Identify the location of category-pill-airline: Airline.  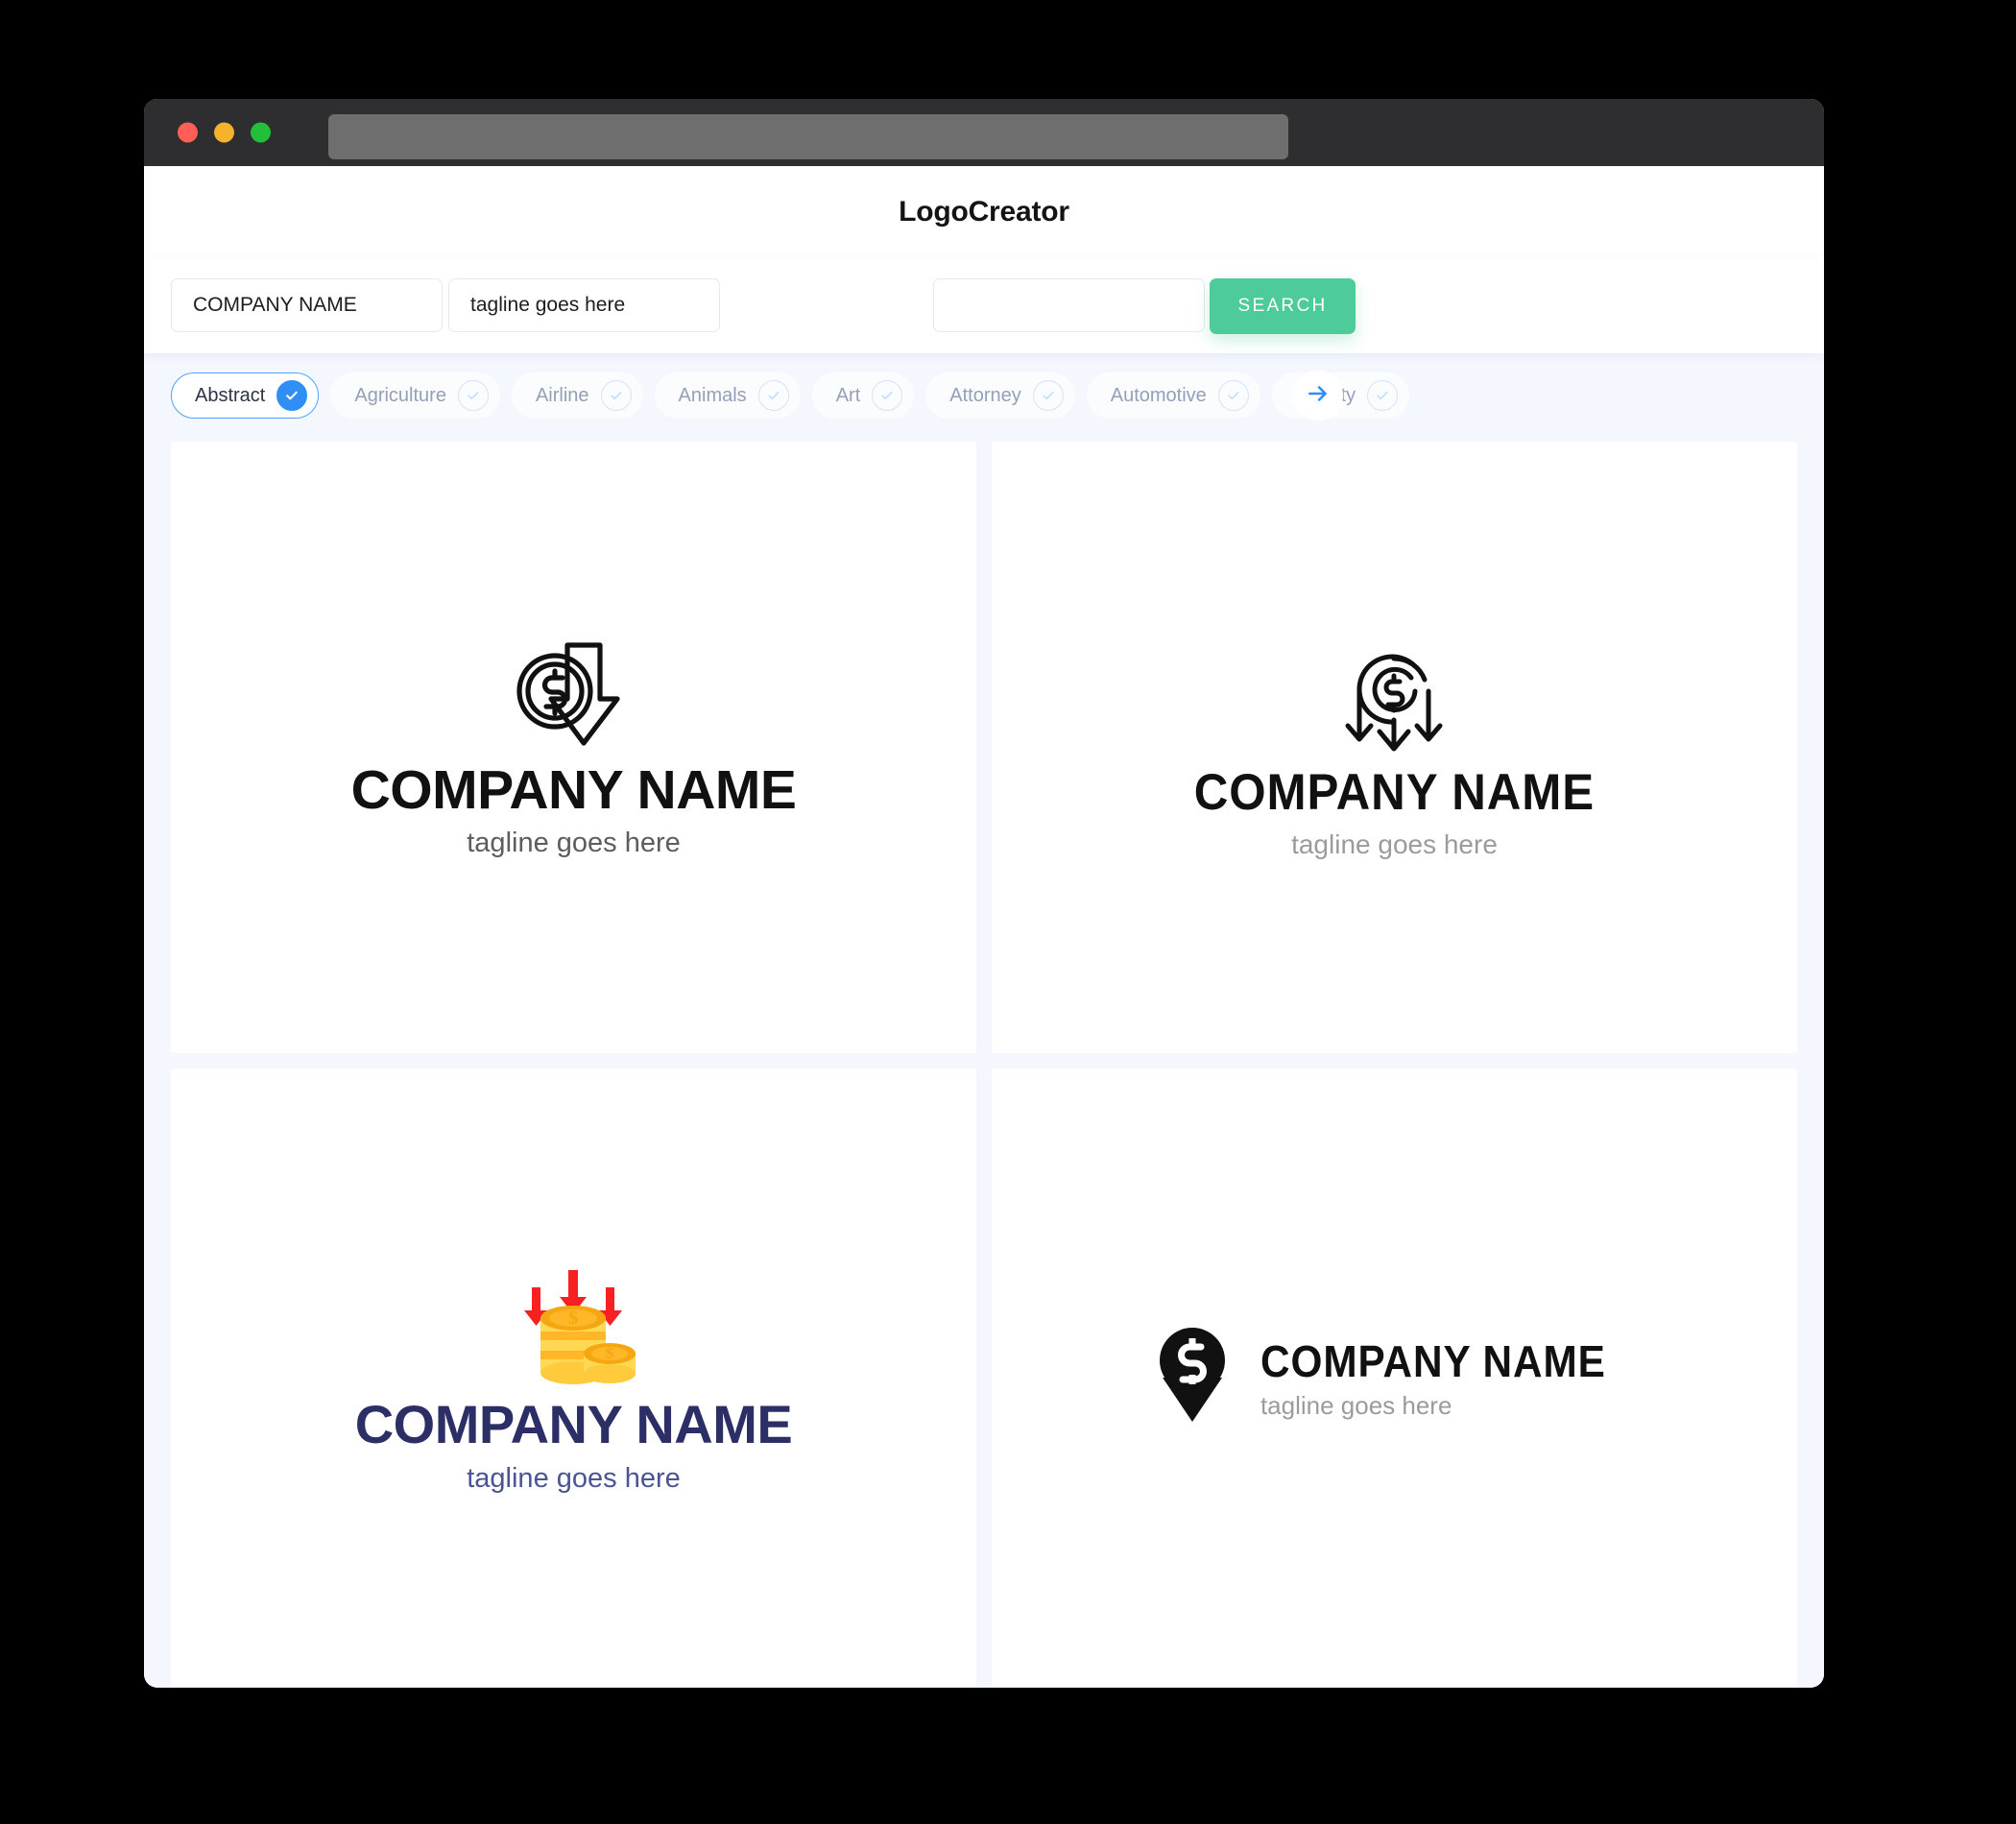
(577, 395).